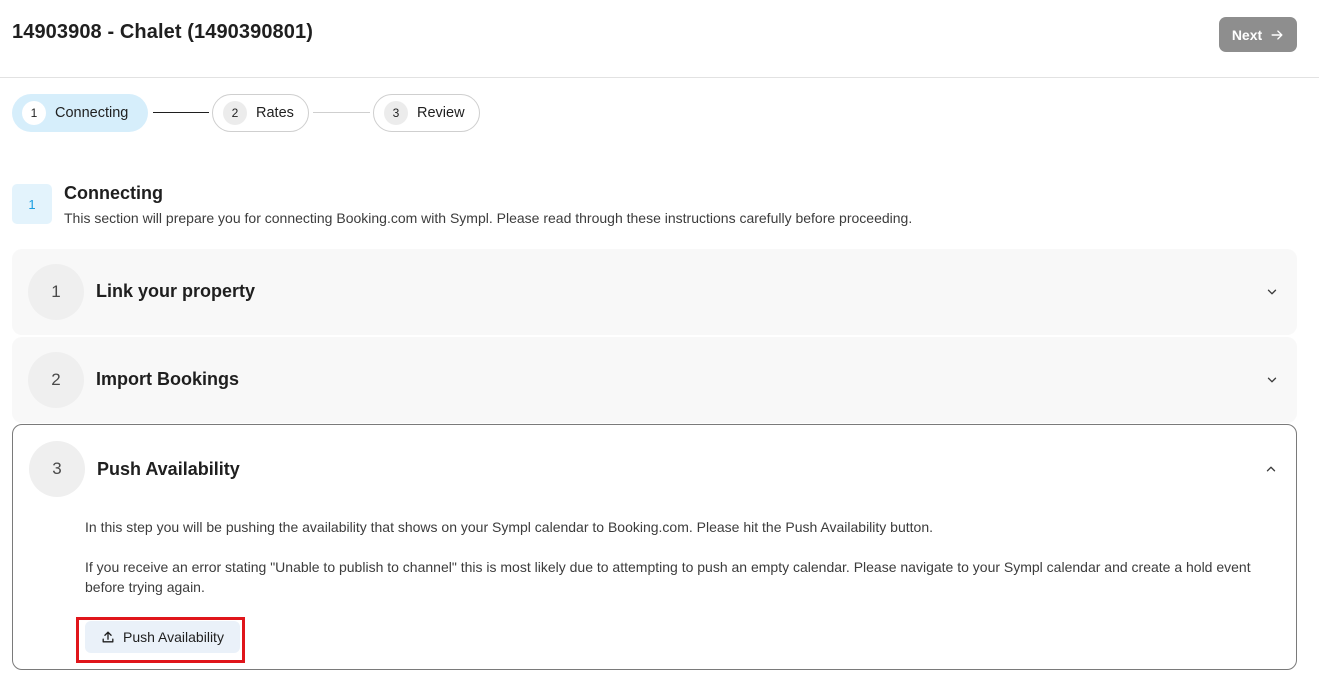 This screenshot has height=694, width=1319. I want to click on accordion-link-property: 1 Link your property, so click(654, 292).